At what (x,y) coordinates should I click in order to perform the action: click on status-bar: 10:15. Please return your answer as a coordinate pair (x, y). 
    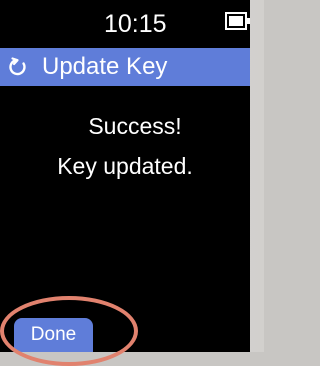
    Looking at the image, I should click on (125, 23).